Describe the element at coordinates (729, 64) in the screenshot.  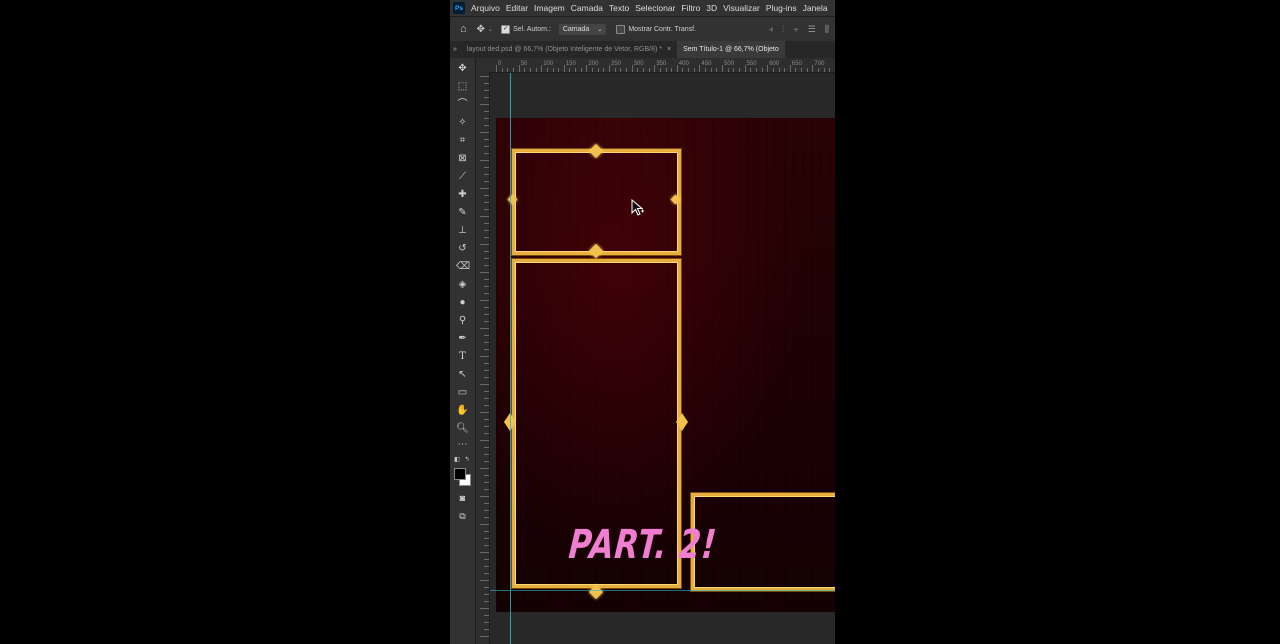
I see `ruler-label: 500` at that location.